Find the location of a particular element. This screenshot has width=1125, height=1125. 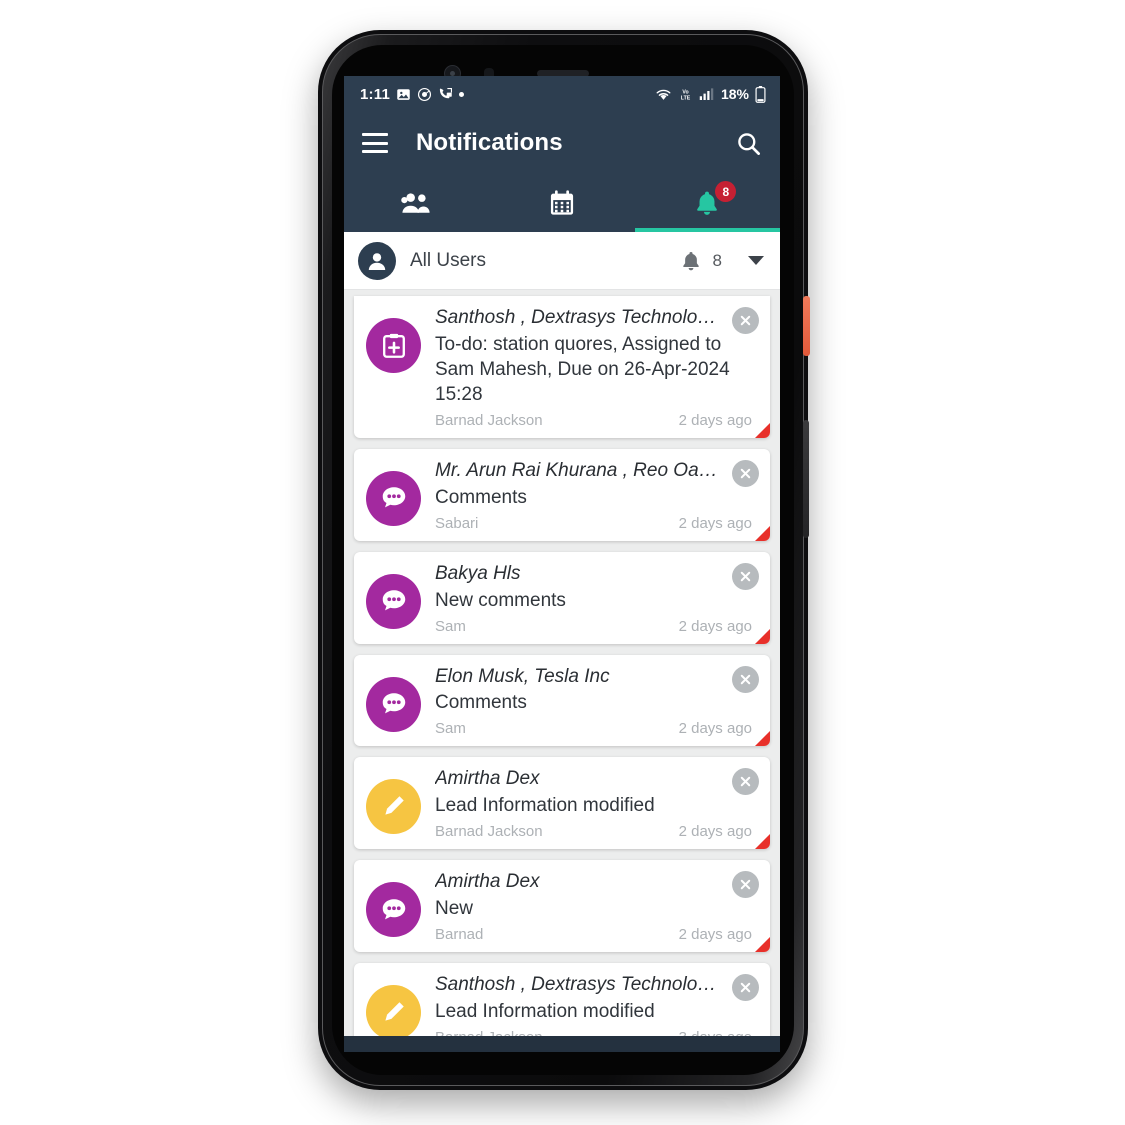

notification-count-value: 8 is located at coordinates (717, 260).